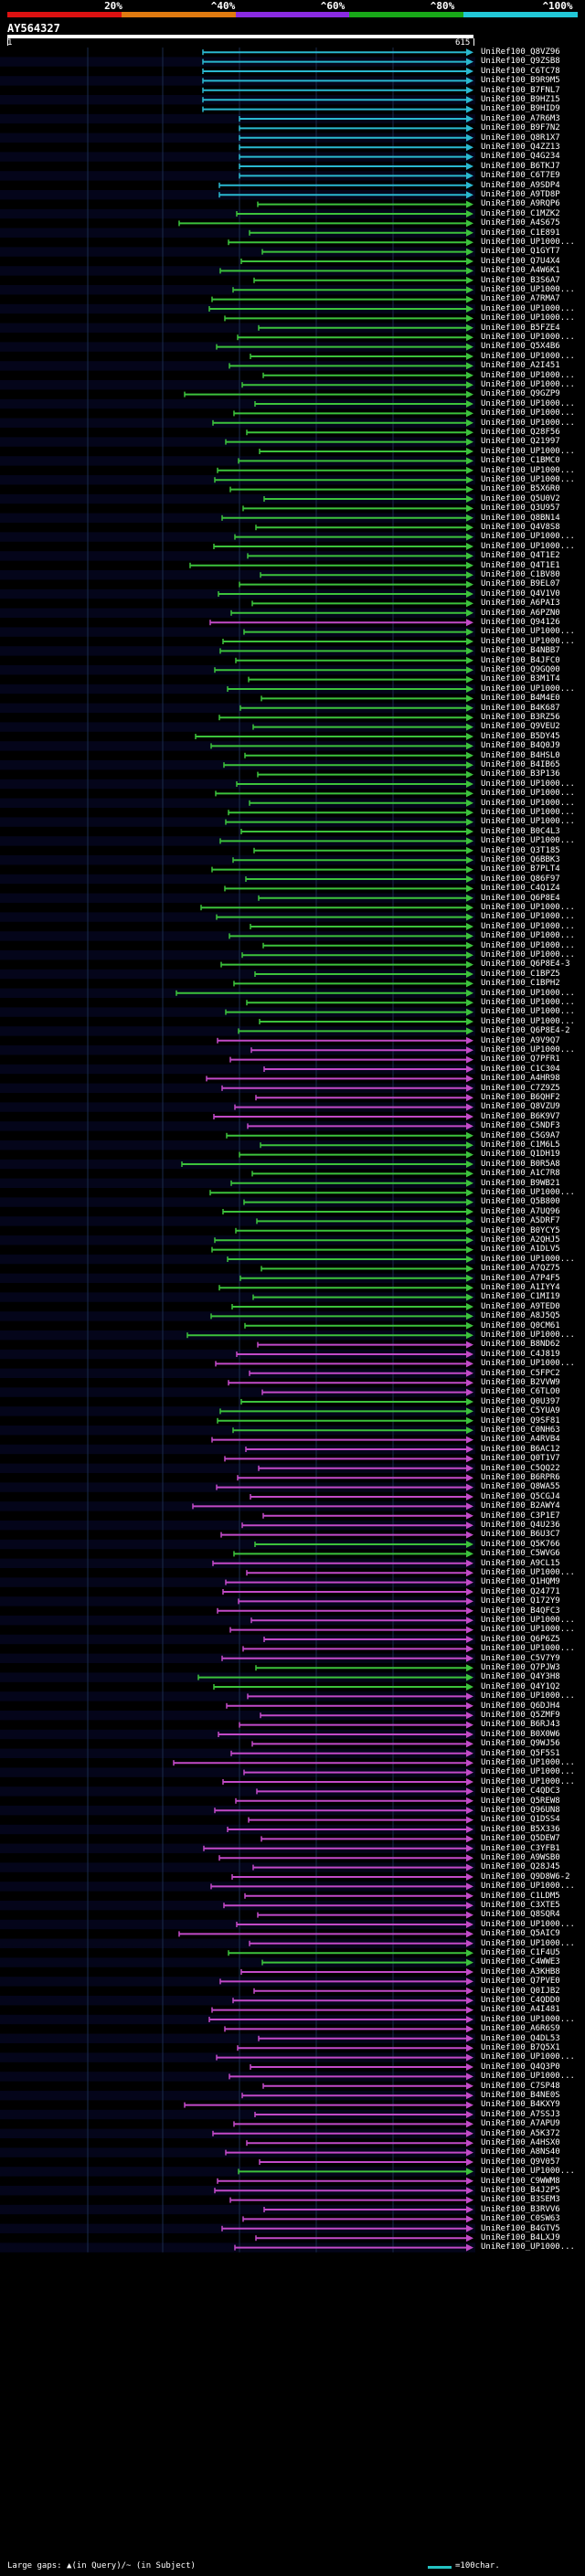  I want to click on hit-label: UniRef100_C4QDD0, so click(532, 2000).